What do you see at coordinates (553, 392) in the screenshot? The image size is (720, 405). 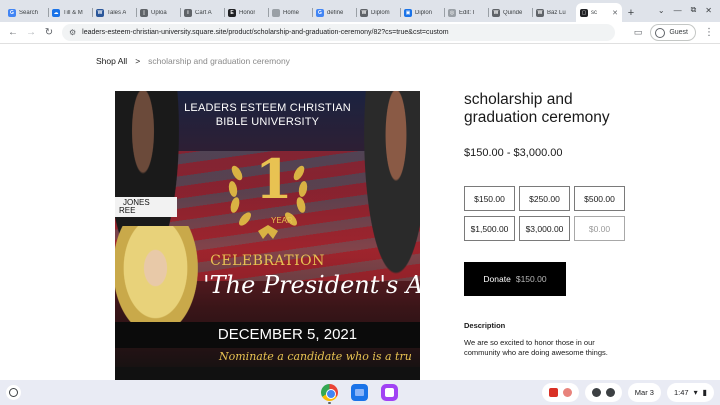 I see `screen-record-icon` at bounding box center [553, 392].